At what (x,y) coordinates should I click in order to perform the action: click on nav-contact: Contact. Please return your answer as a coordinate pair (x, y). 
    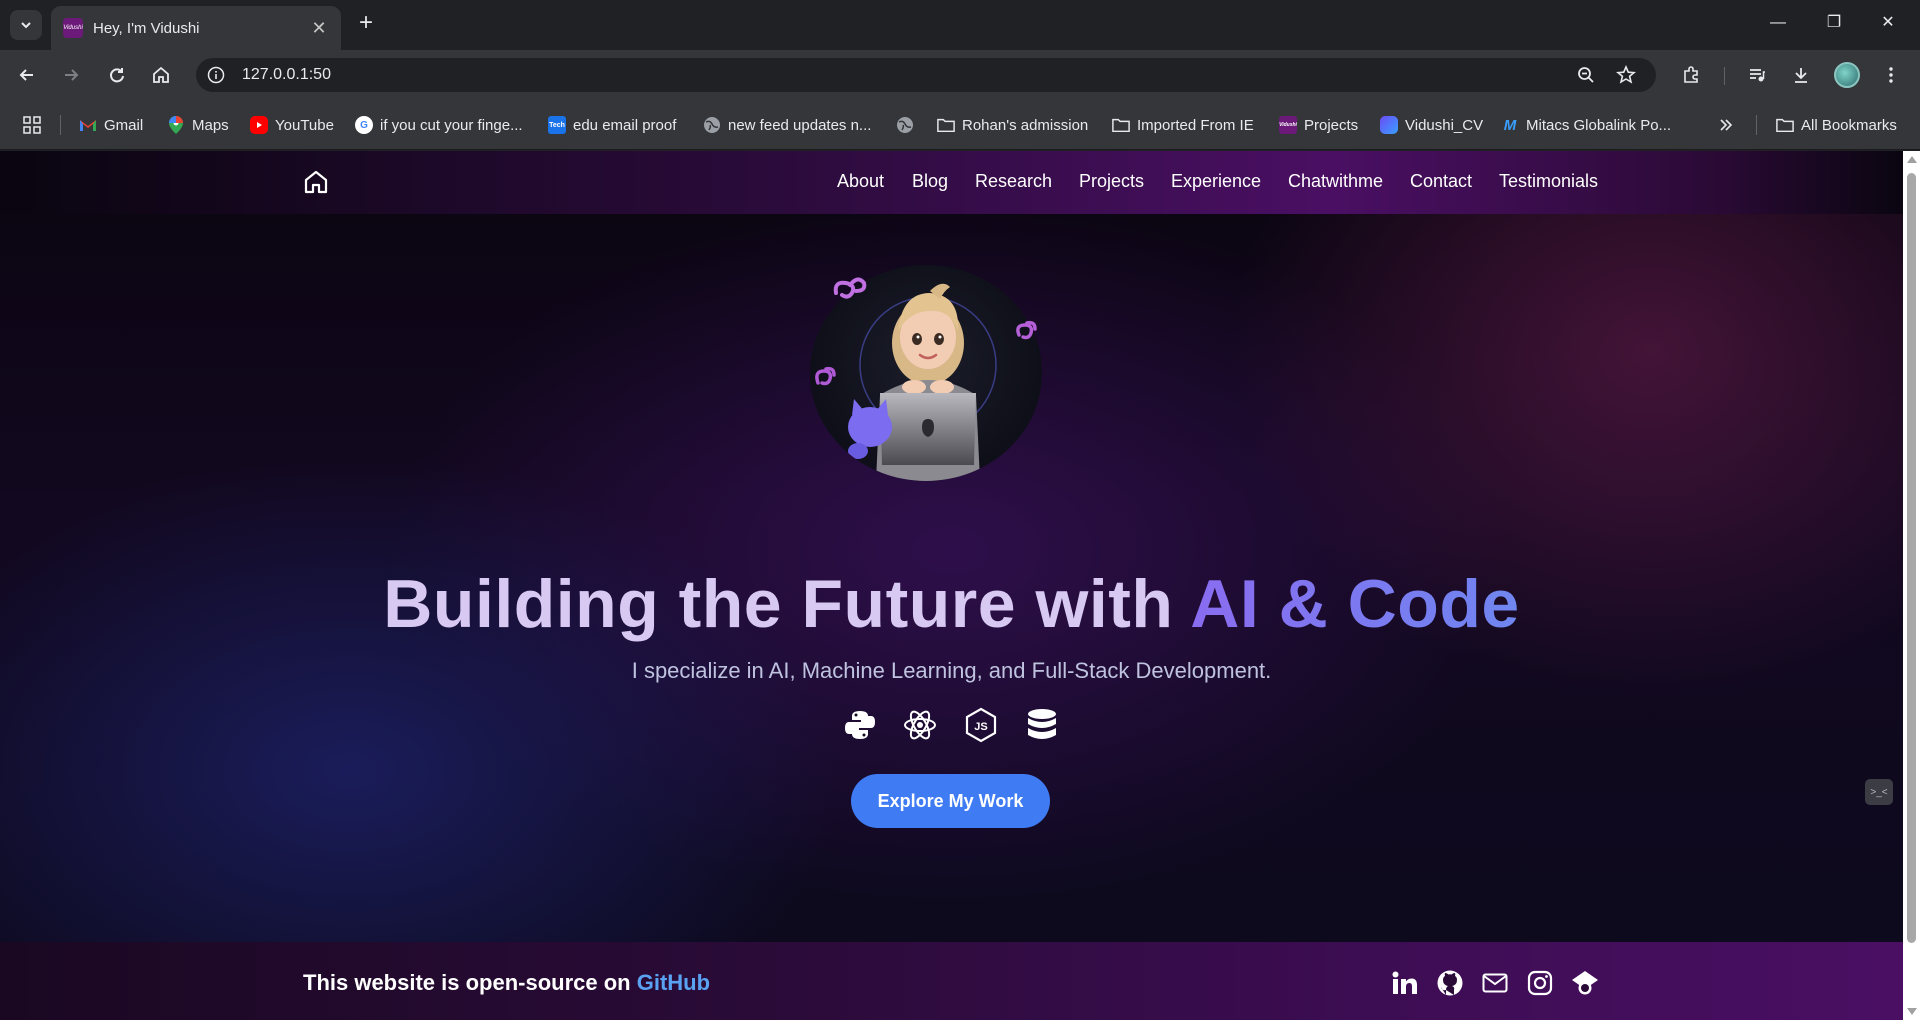
    Looking at the image, I should click on (1441, 181).